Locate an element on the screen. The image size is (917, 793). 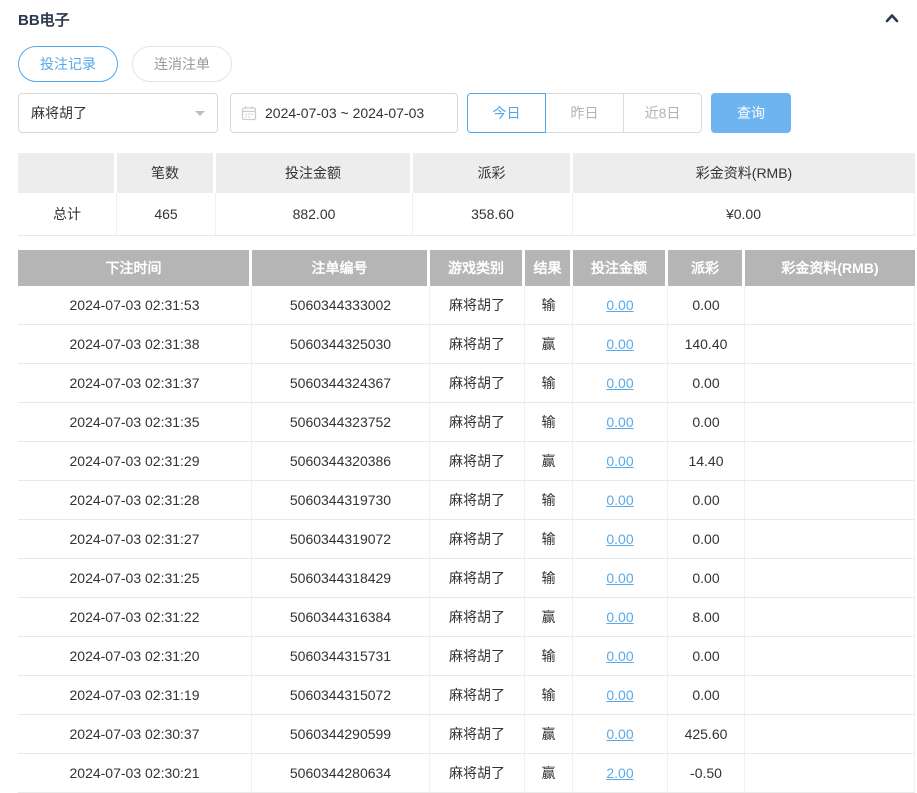
col-header-jackpot: 彩金资料(RMB) is located at coordinates (830, 268).